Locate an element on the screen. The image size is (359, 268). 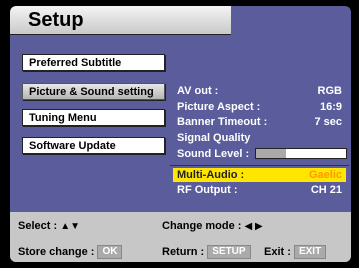
divider is located at coordinates (259, 165).